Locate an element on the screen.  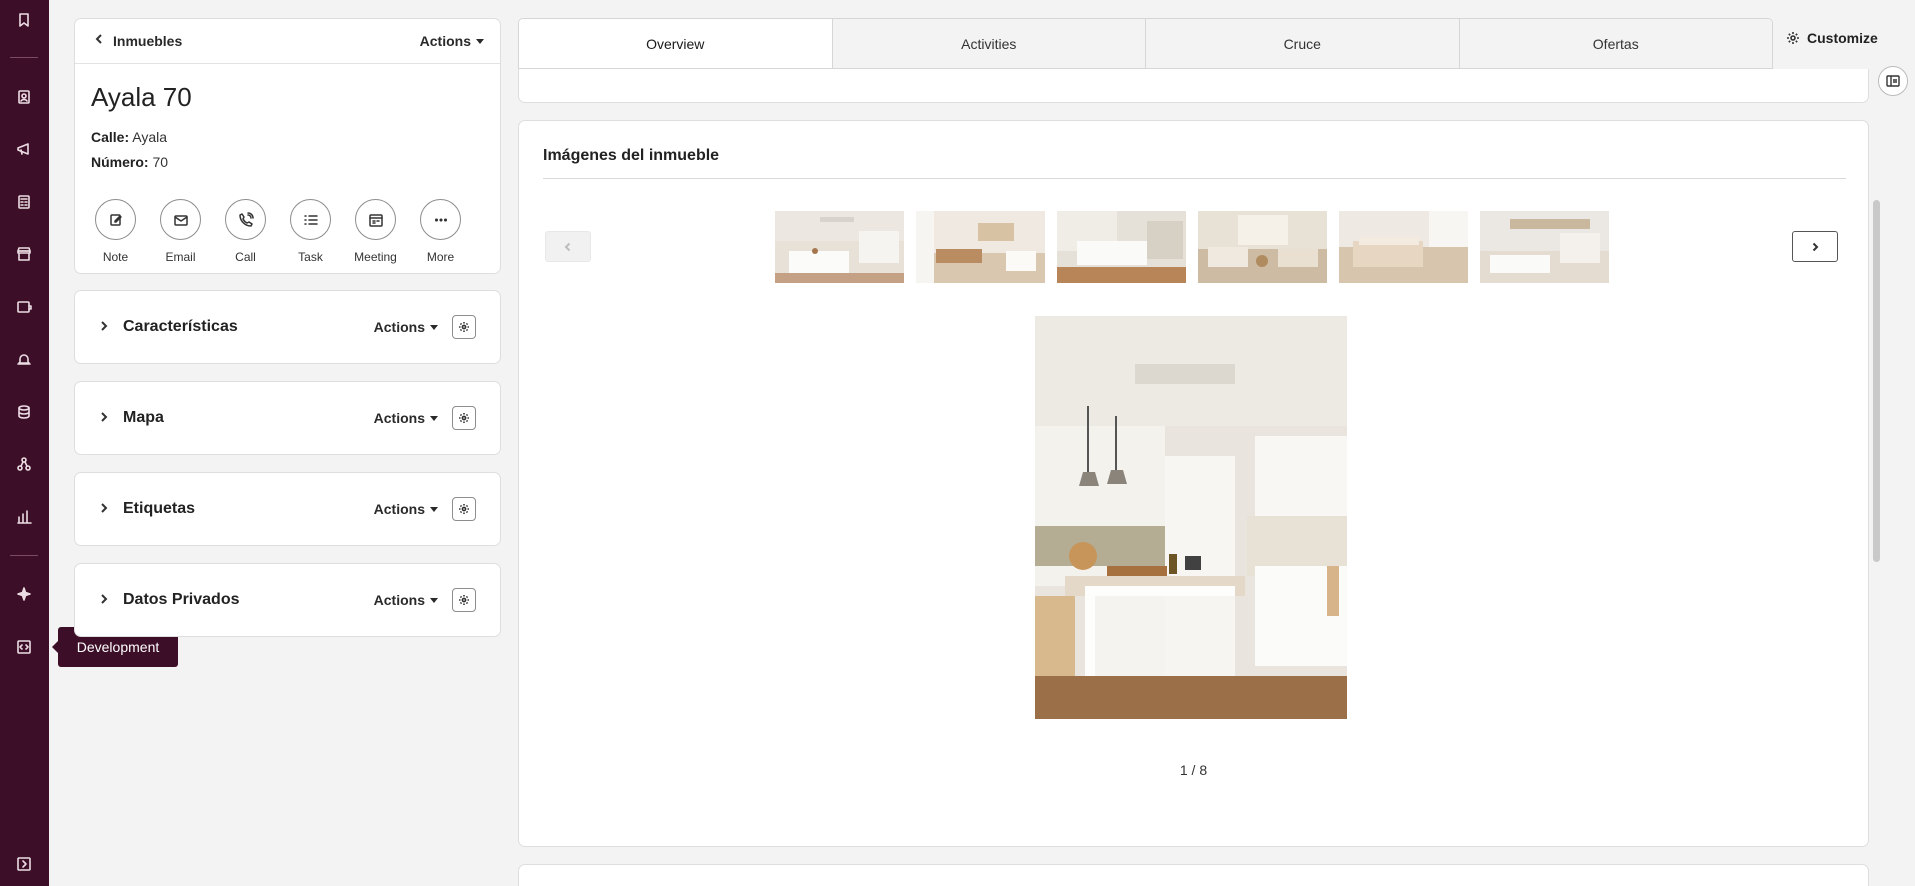
customize-label: Customize is located at coordinates (1842, 38).